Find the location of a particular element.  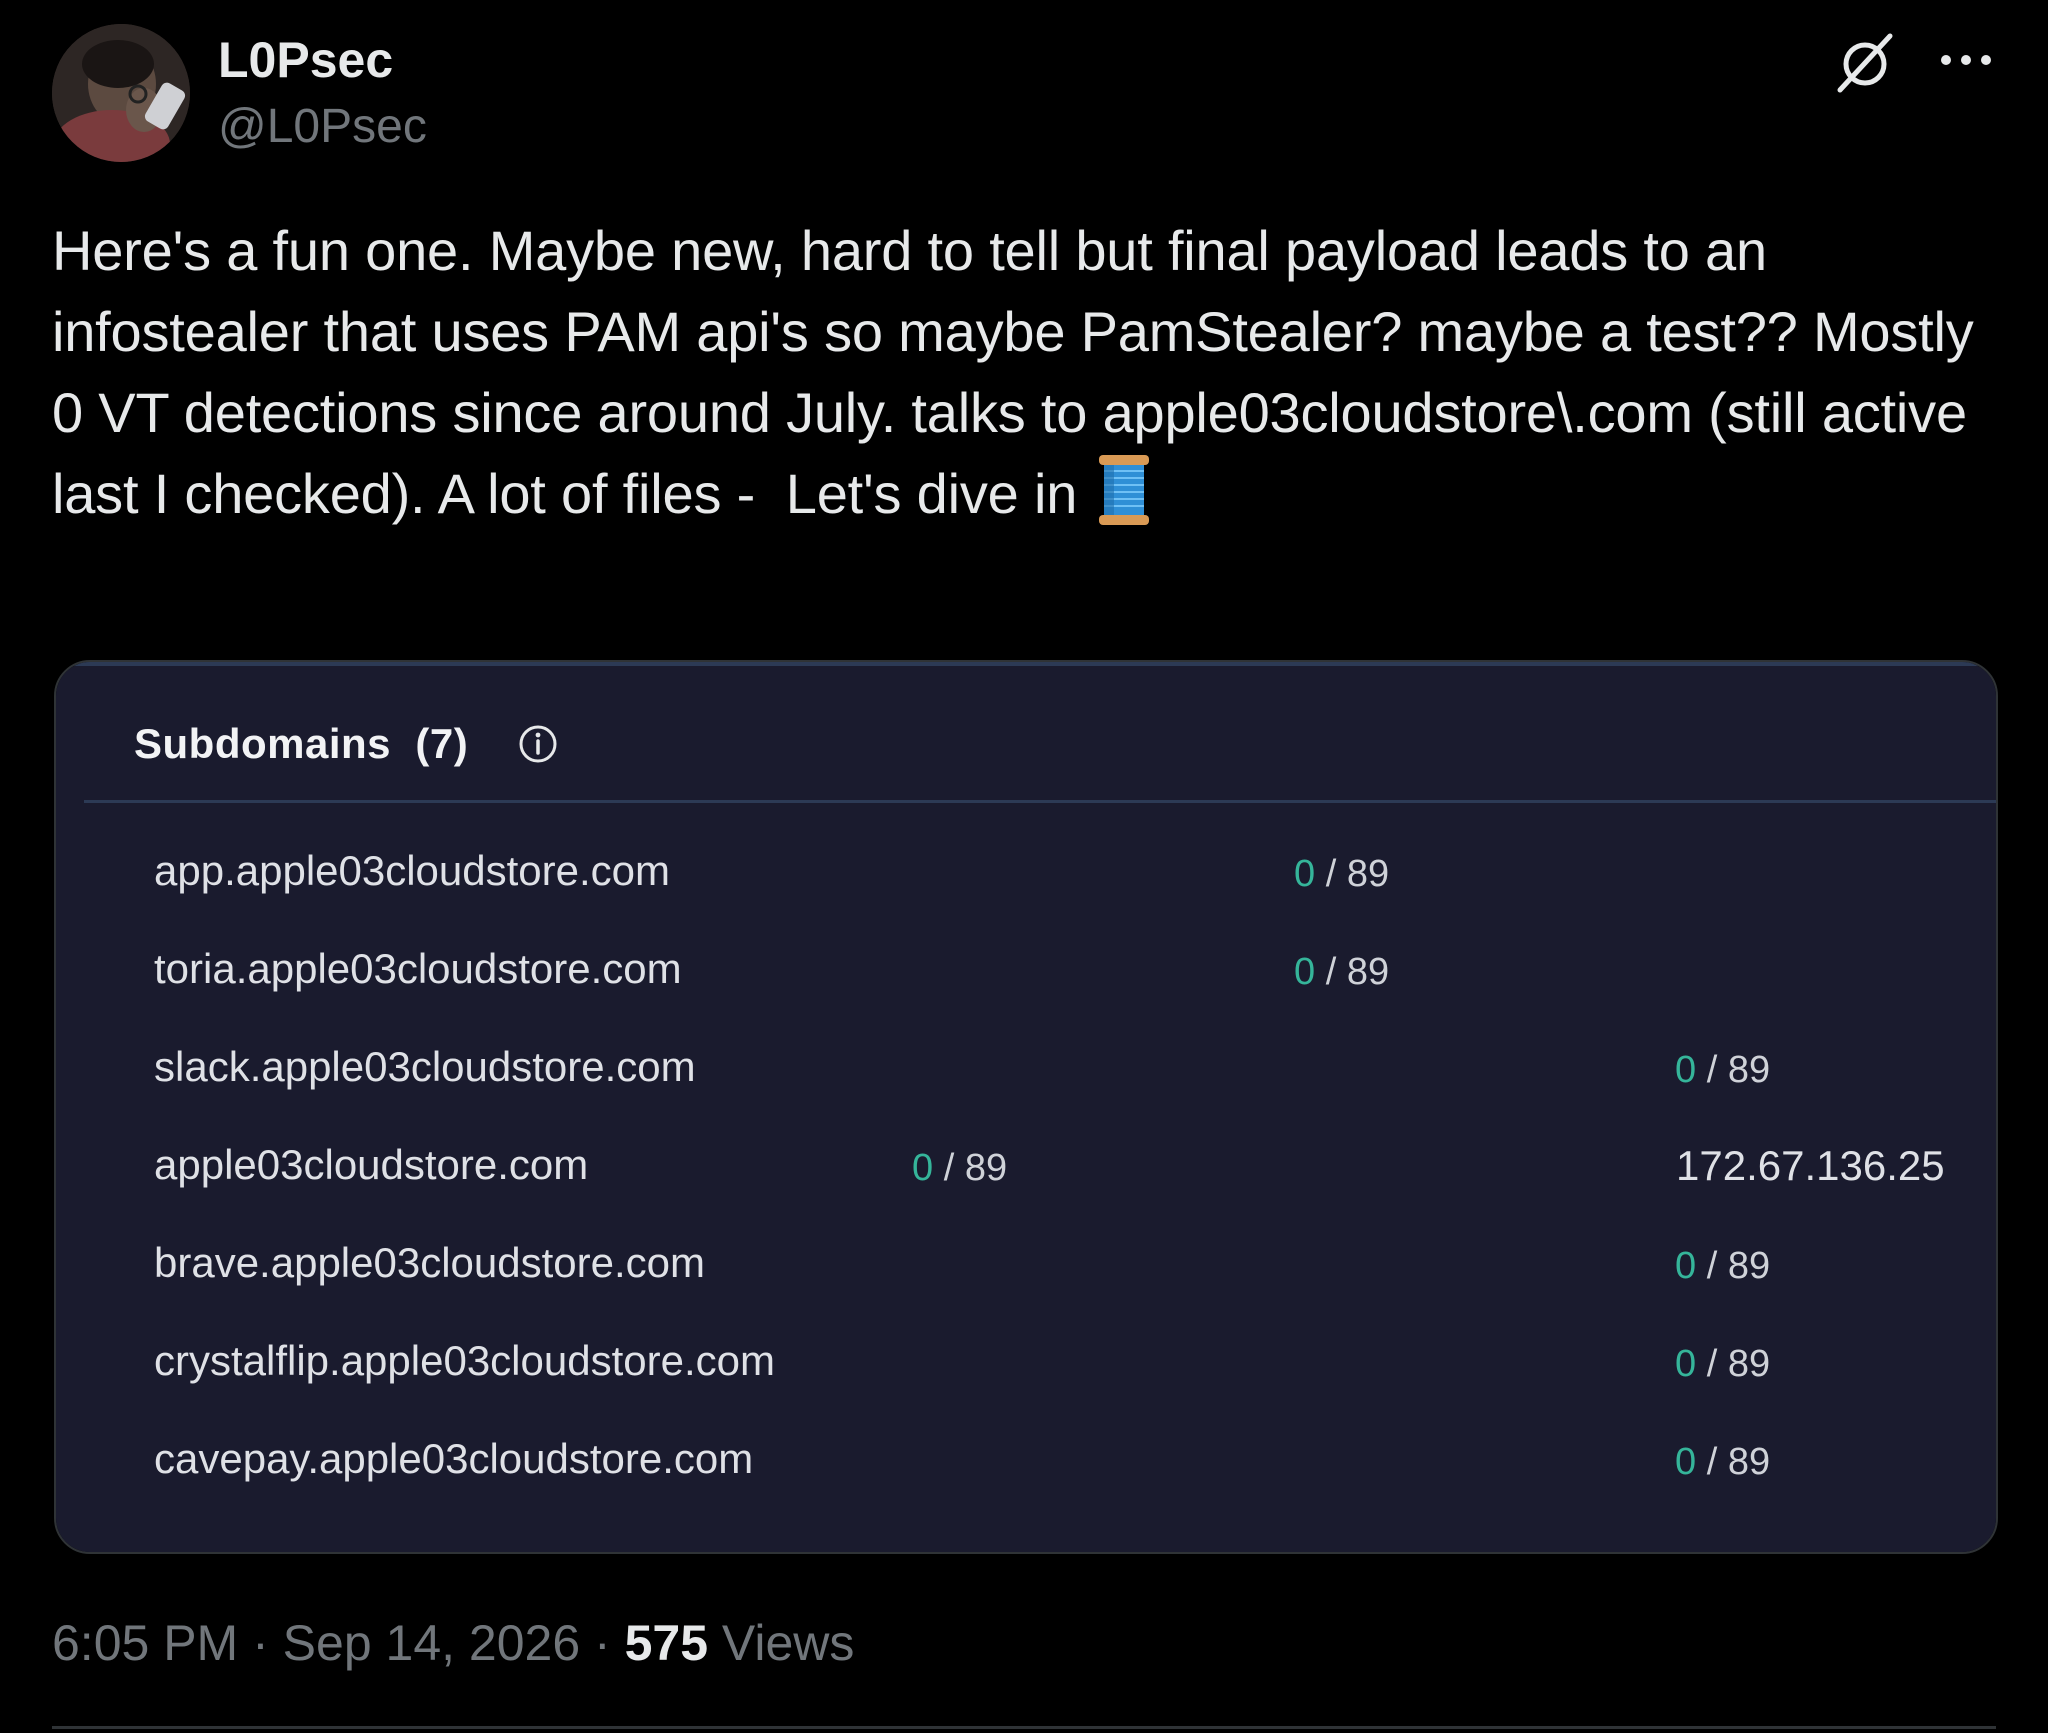

info-icon is located at coordinates (538, 744).